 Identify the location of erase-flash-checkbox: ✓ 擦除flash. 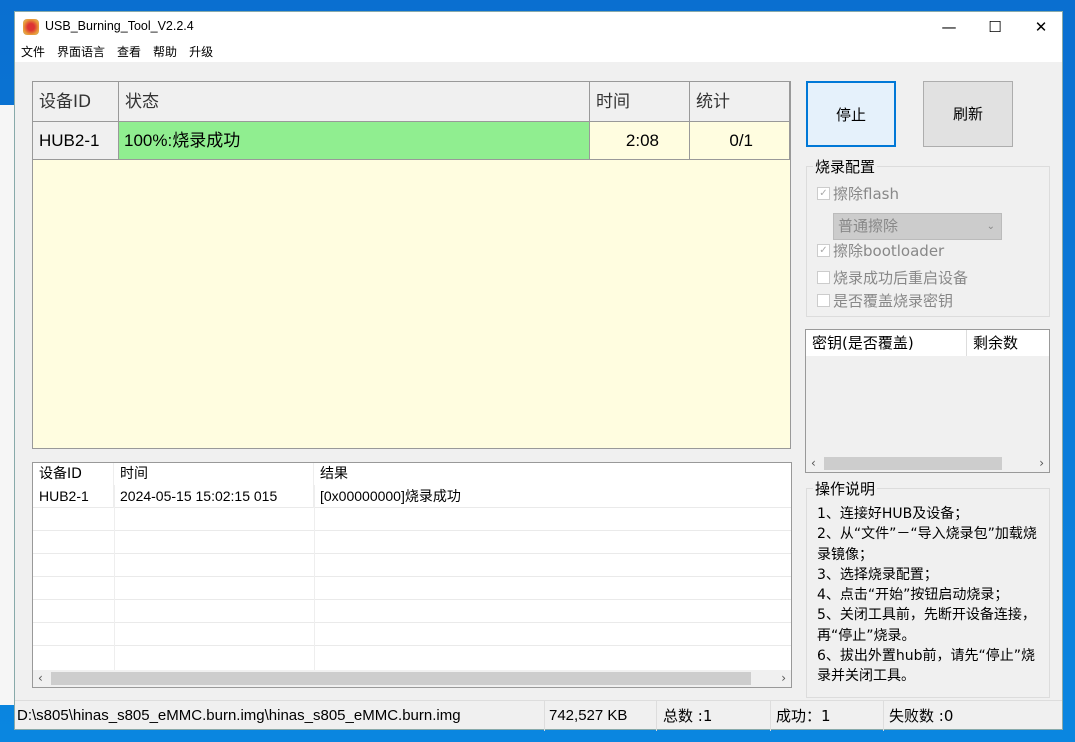
(858, 193).